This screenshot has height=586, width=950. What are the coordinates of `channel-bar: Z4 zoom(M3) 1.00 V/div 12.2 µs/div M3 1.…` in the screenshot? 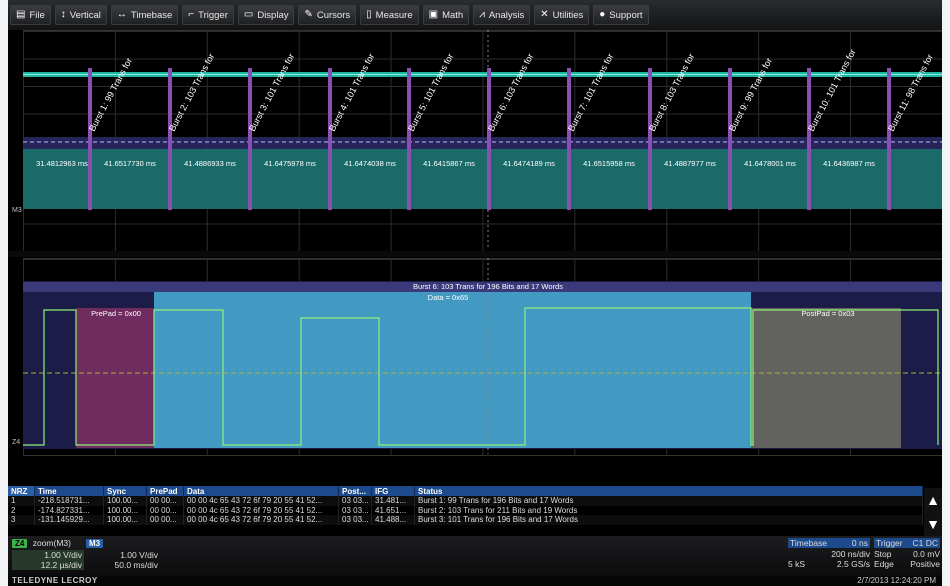 It's located at (475, 556).